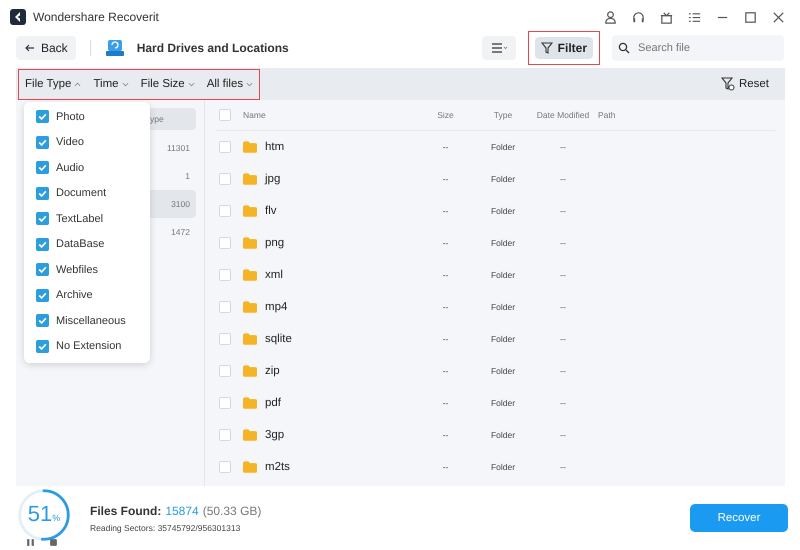 Image resolution: width=800 pixels, height=550 pixels. What do you see at coordinates (744, 84) in the screenshot?
I see `reset-button: Reset` at bounding box center [744, 84].